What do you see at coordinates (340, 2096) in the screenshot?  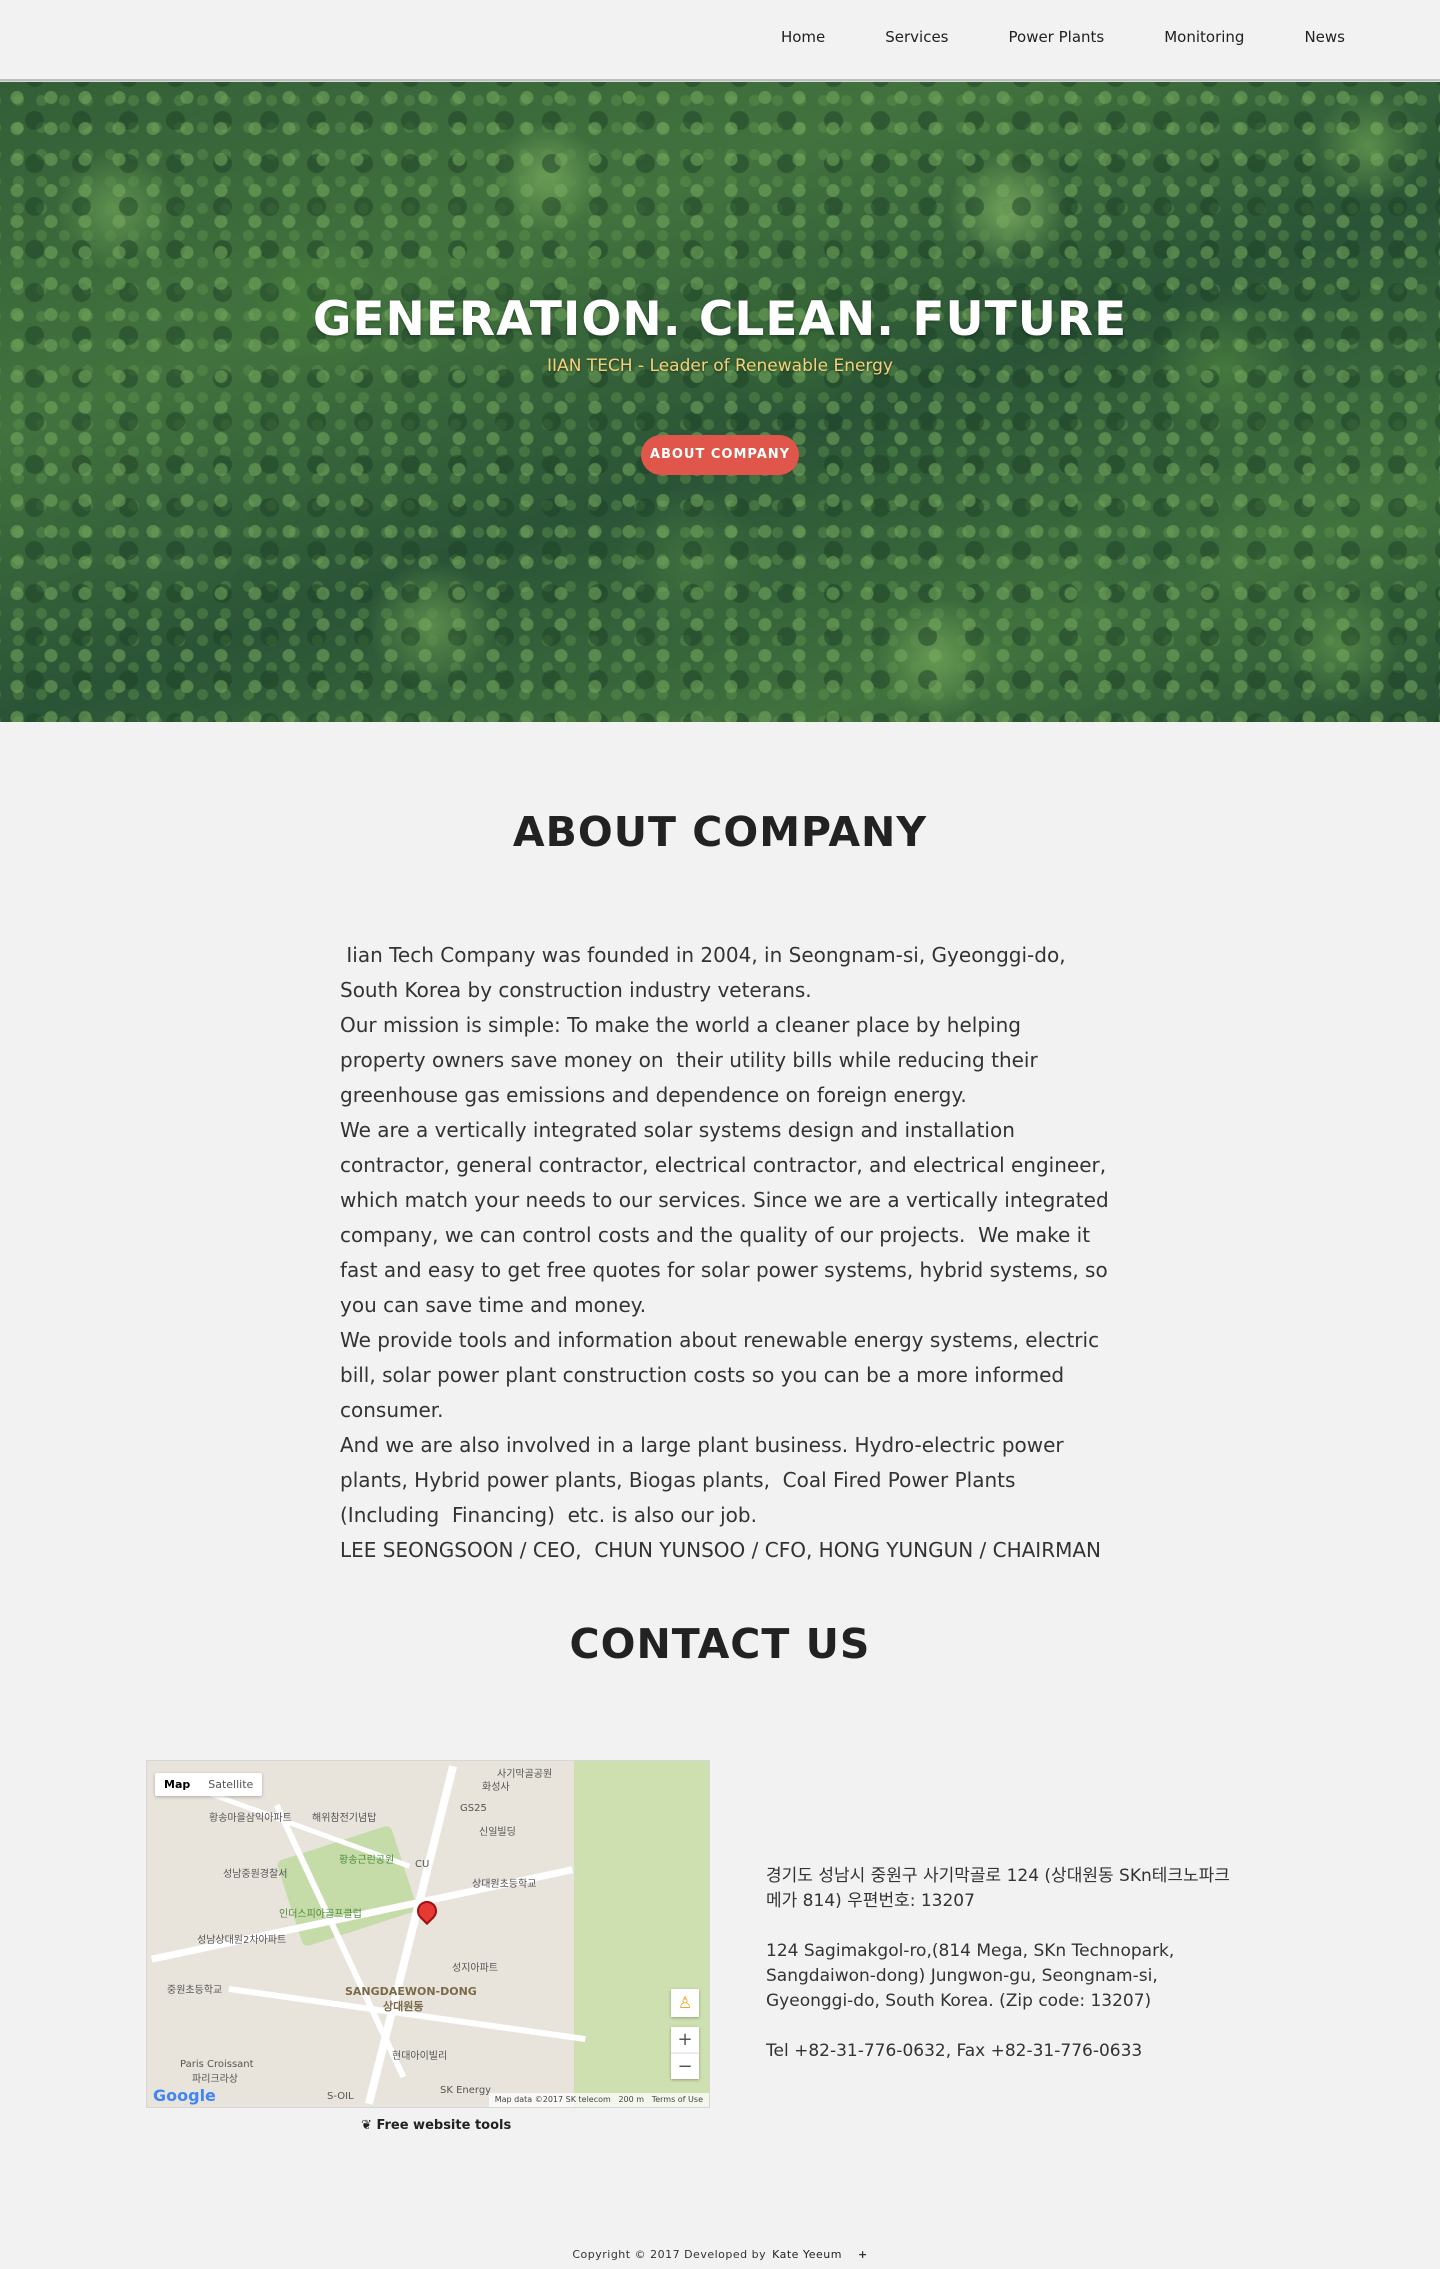 I see `map-label: S-OIL` at bounding box center [340, 2096].